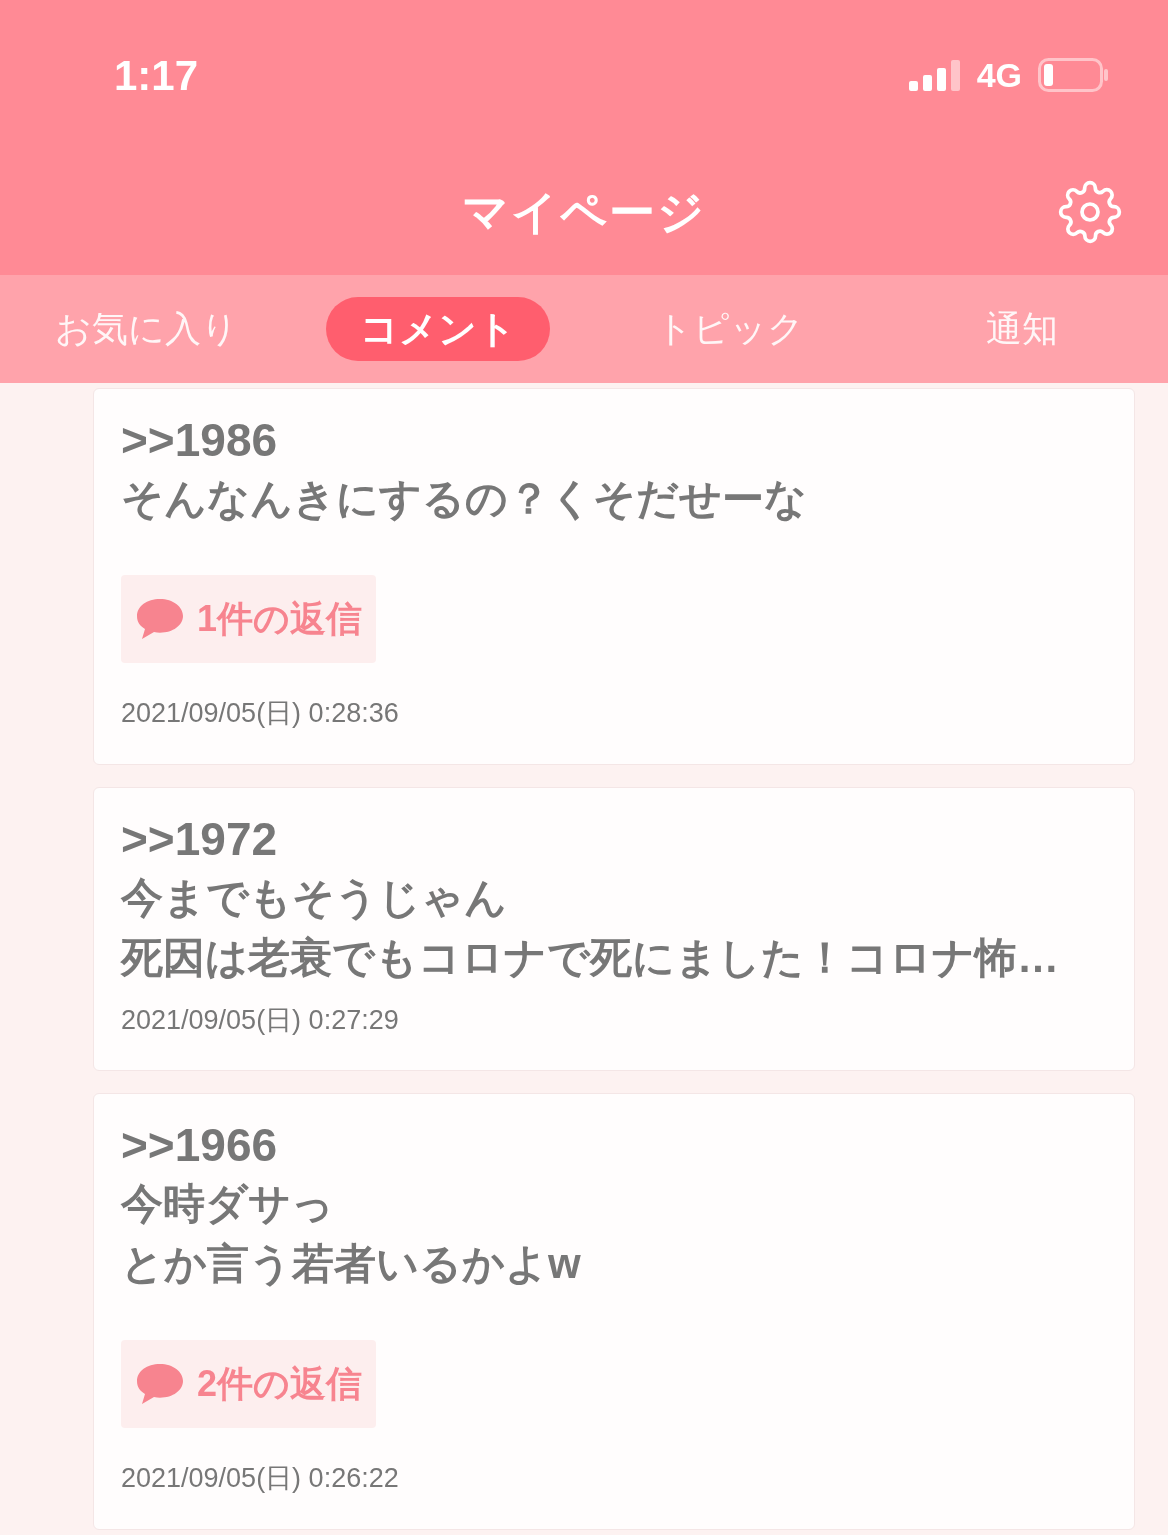  What do you see at coordinates (260, 713) in the screenshot?
I see `comment-date: 2021/09/05(日) 0:28:36` at bounding box center [260, 713].